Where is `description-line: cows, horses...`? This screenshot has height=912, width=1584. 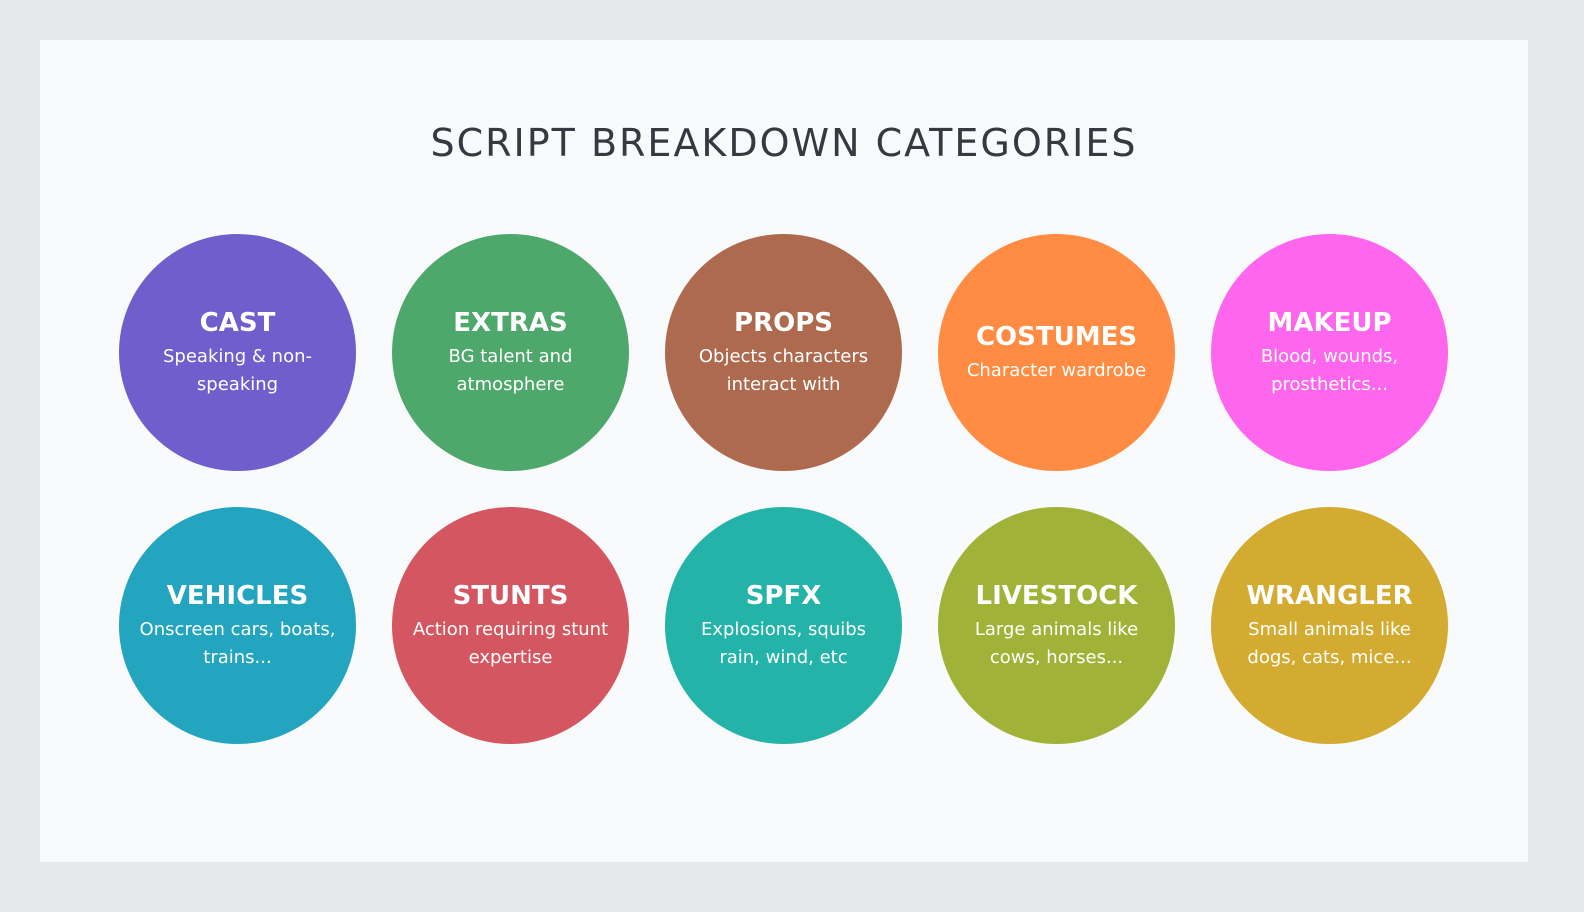
description-line: cows, horses... is located at coordinates (1056, 657).